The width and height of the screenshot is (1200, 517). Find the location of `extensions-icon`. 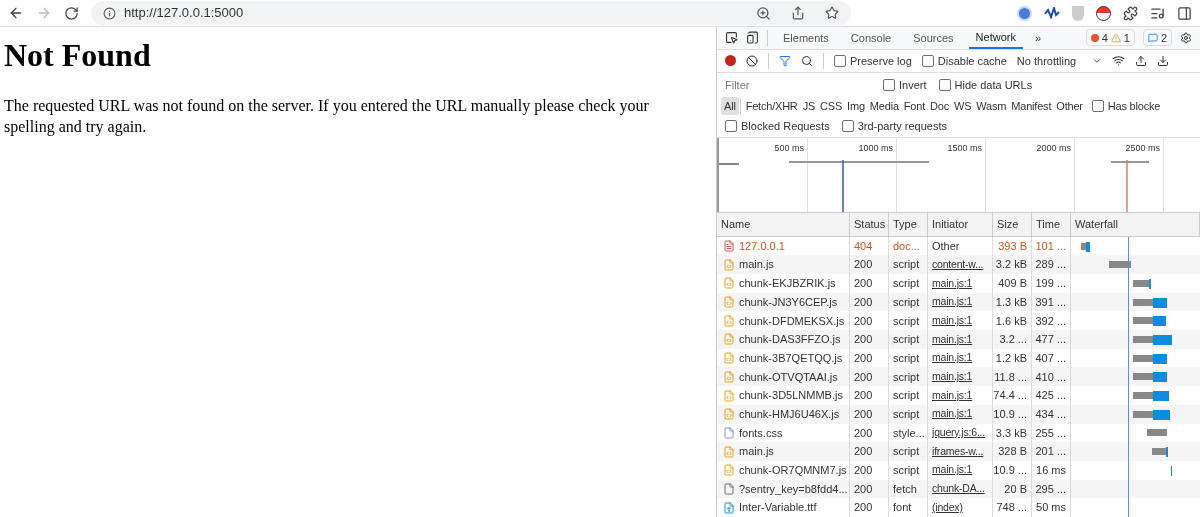

extensions-icon is located at coordinates (1130, 13).